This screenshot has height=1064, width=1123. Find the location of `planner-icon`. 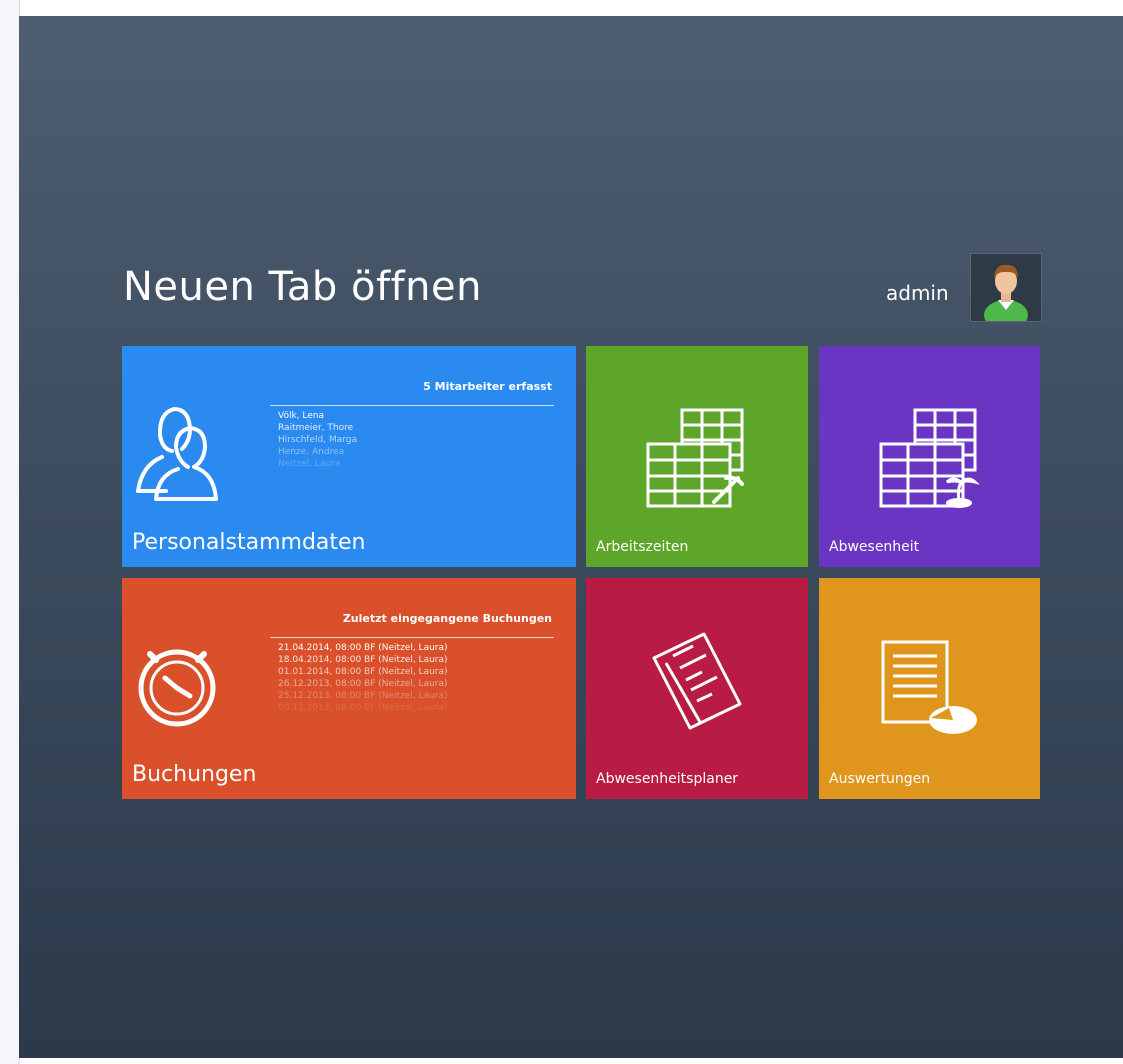

planner-icon is located at coordinates (697, 681).